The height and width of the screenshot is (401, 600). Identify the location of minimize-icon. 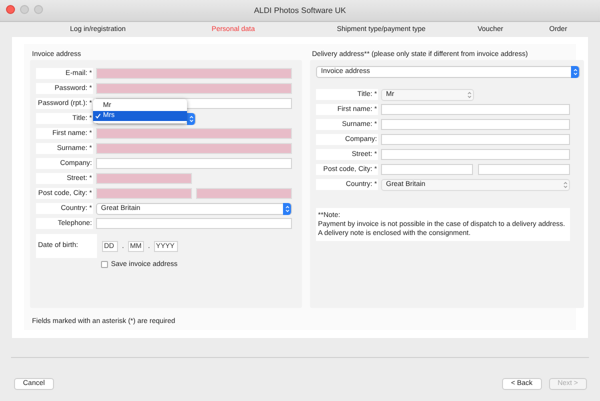
(24, 9).